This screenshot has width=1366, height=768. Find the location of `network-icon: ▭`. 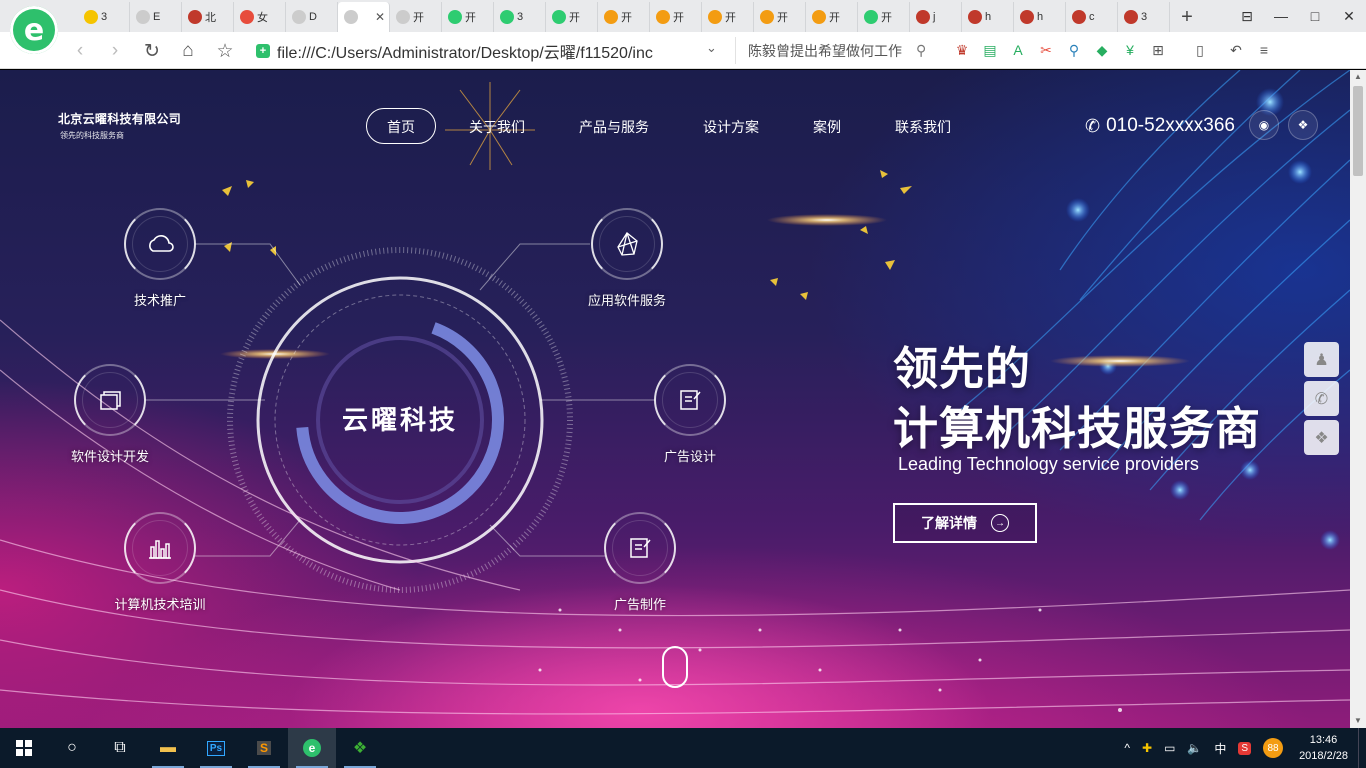

network-icon: ▭ is located at coordinates (1169, 748).